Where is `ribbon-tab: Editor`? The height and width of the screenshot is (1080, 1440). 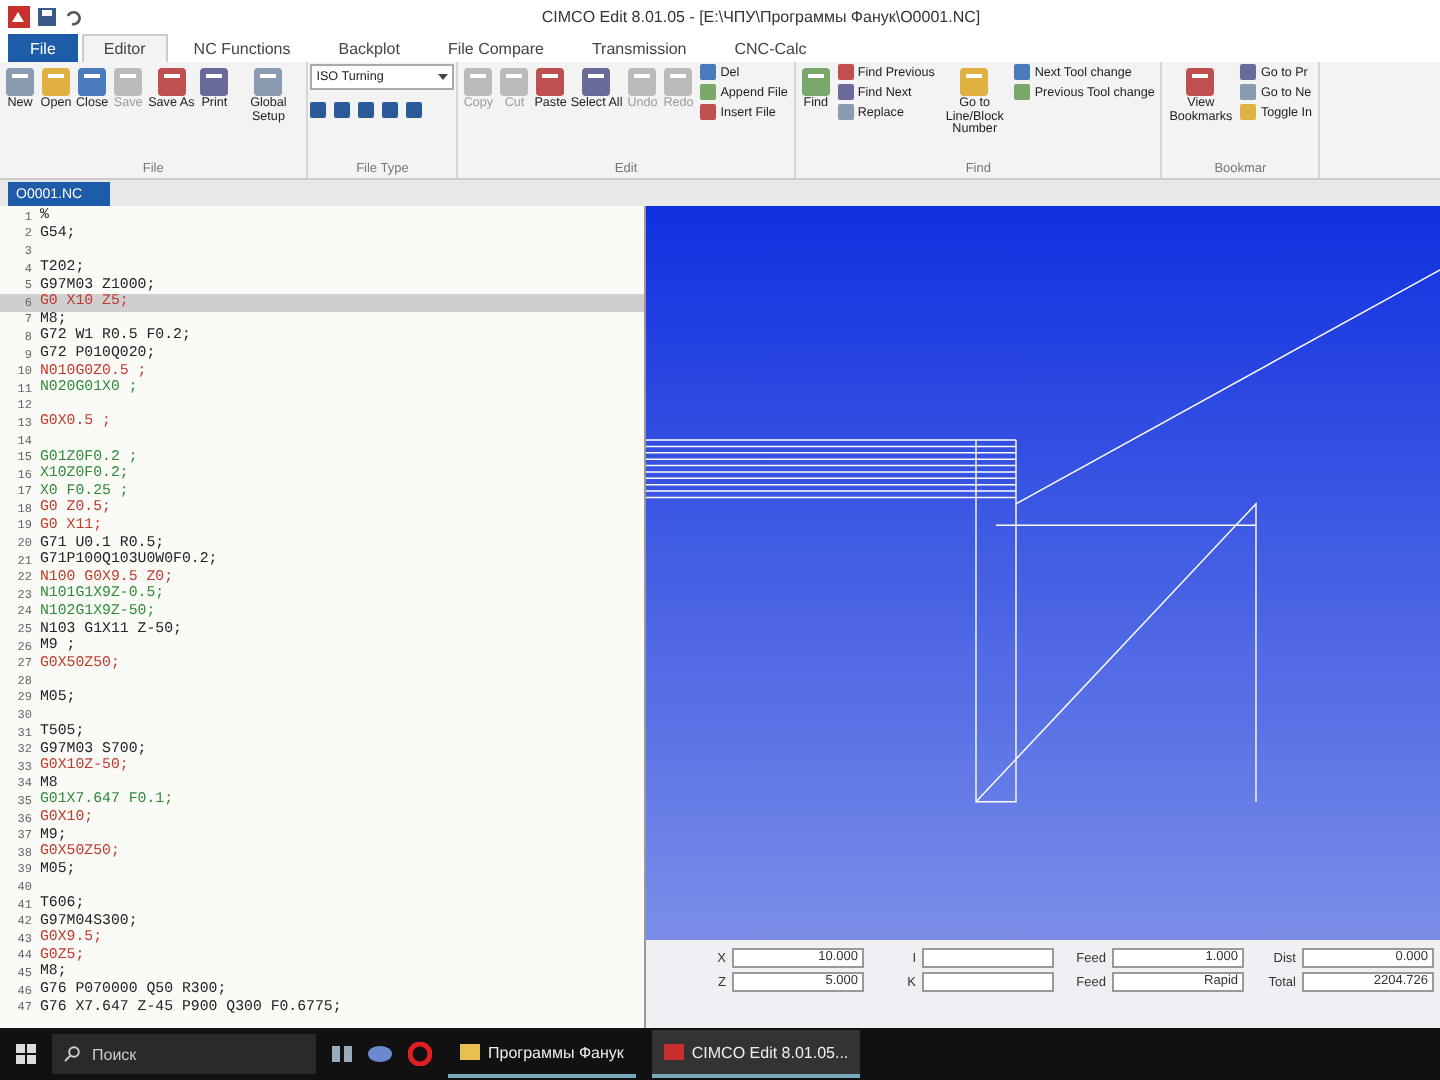 ribbon-tab: Editor is located at coordinates (124, 48).